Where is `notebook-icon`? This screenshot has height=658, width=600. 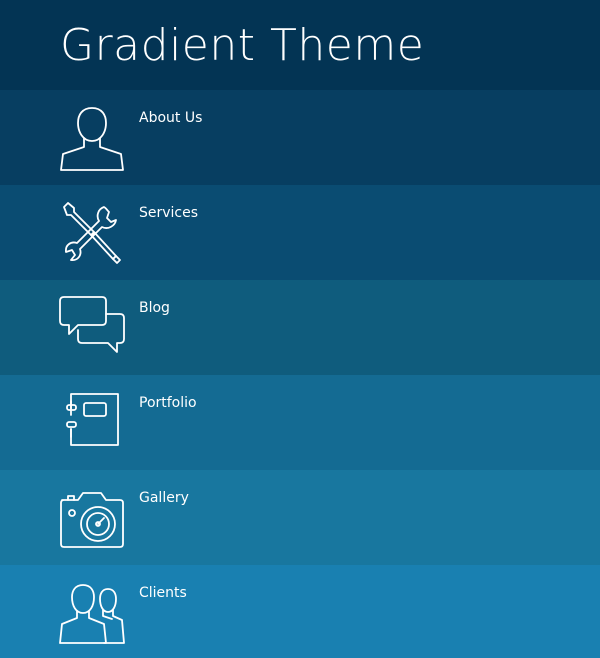 notebook-icon is located at coordinates (92, 423).